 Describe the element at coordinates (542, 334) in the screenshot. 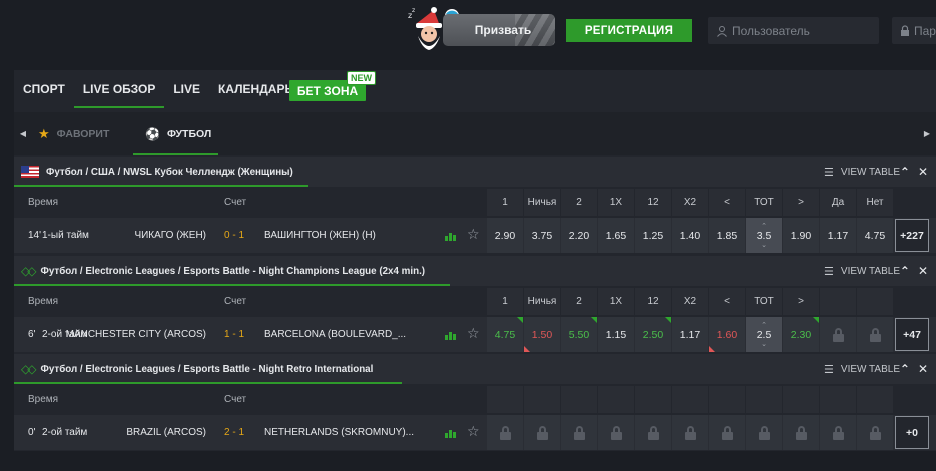

I see `odd-cell: 1.50` at that location.